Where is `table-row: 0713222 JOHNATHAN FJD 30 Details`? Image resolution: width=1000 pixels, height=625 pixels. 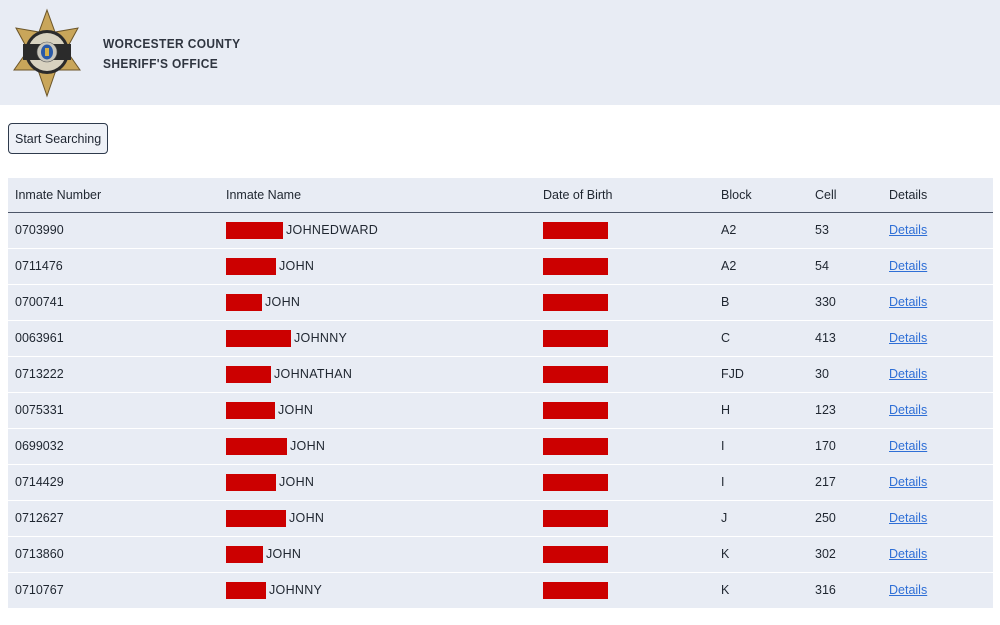
table-row: 0713222 JOHNATHAN FJD 30 Details is located at coordinates (500, 374).